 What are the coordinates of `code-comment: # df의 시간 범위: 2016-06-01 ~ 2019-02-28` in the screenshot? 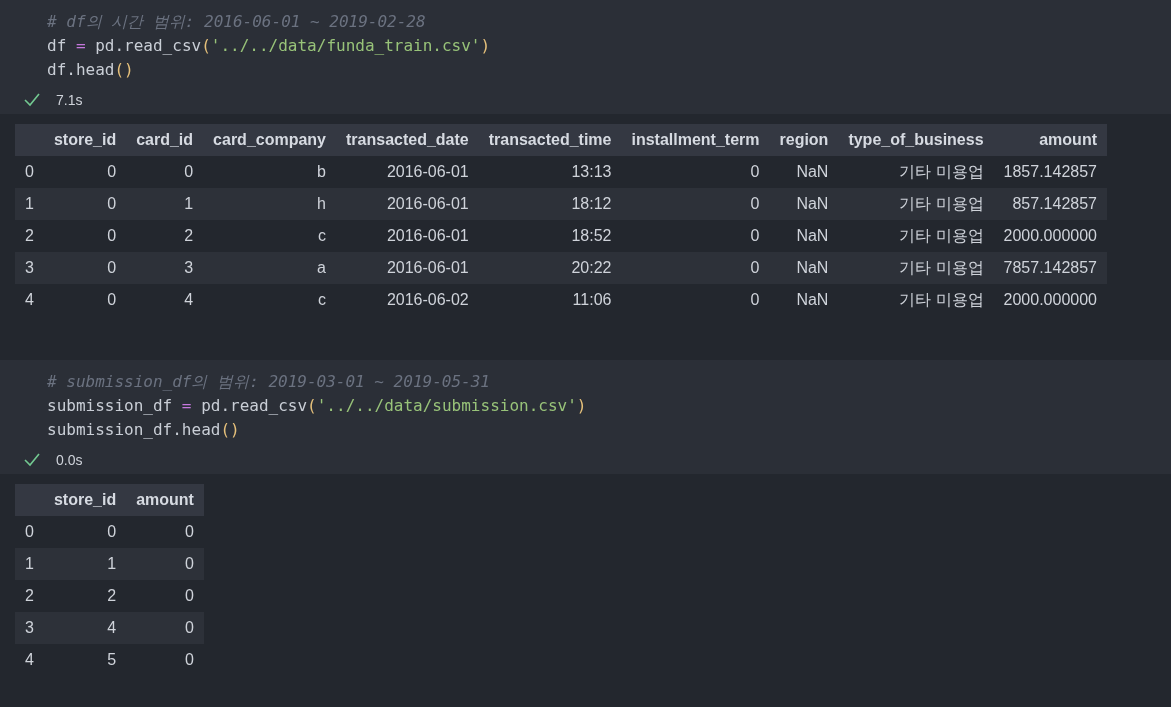 It's located at (236, 22).